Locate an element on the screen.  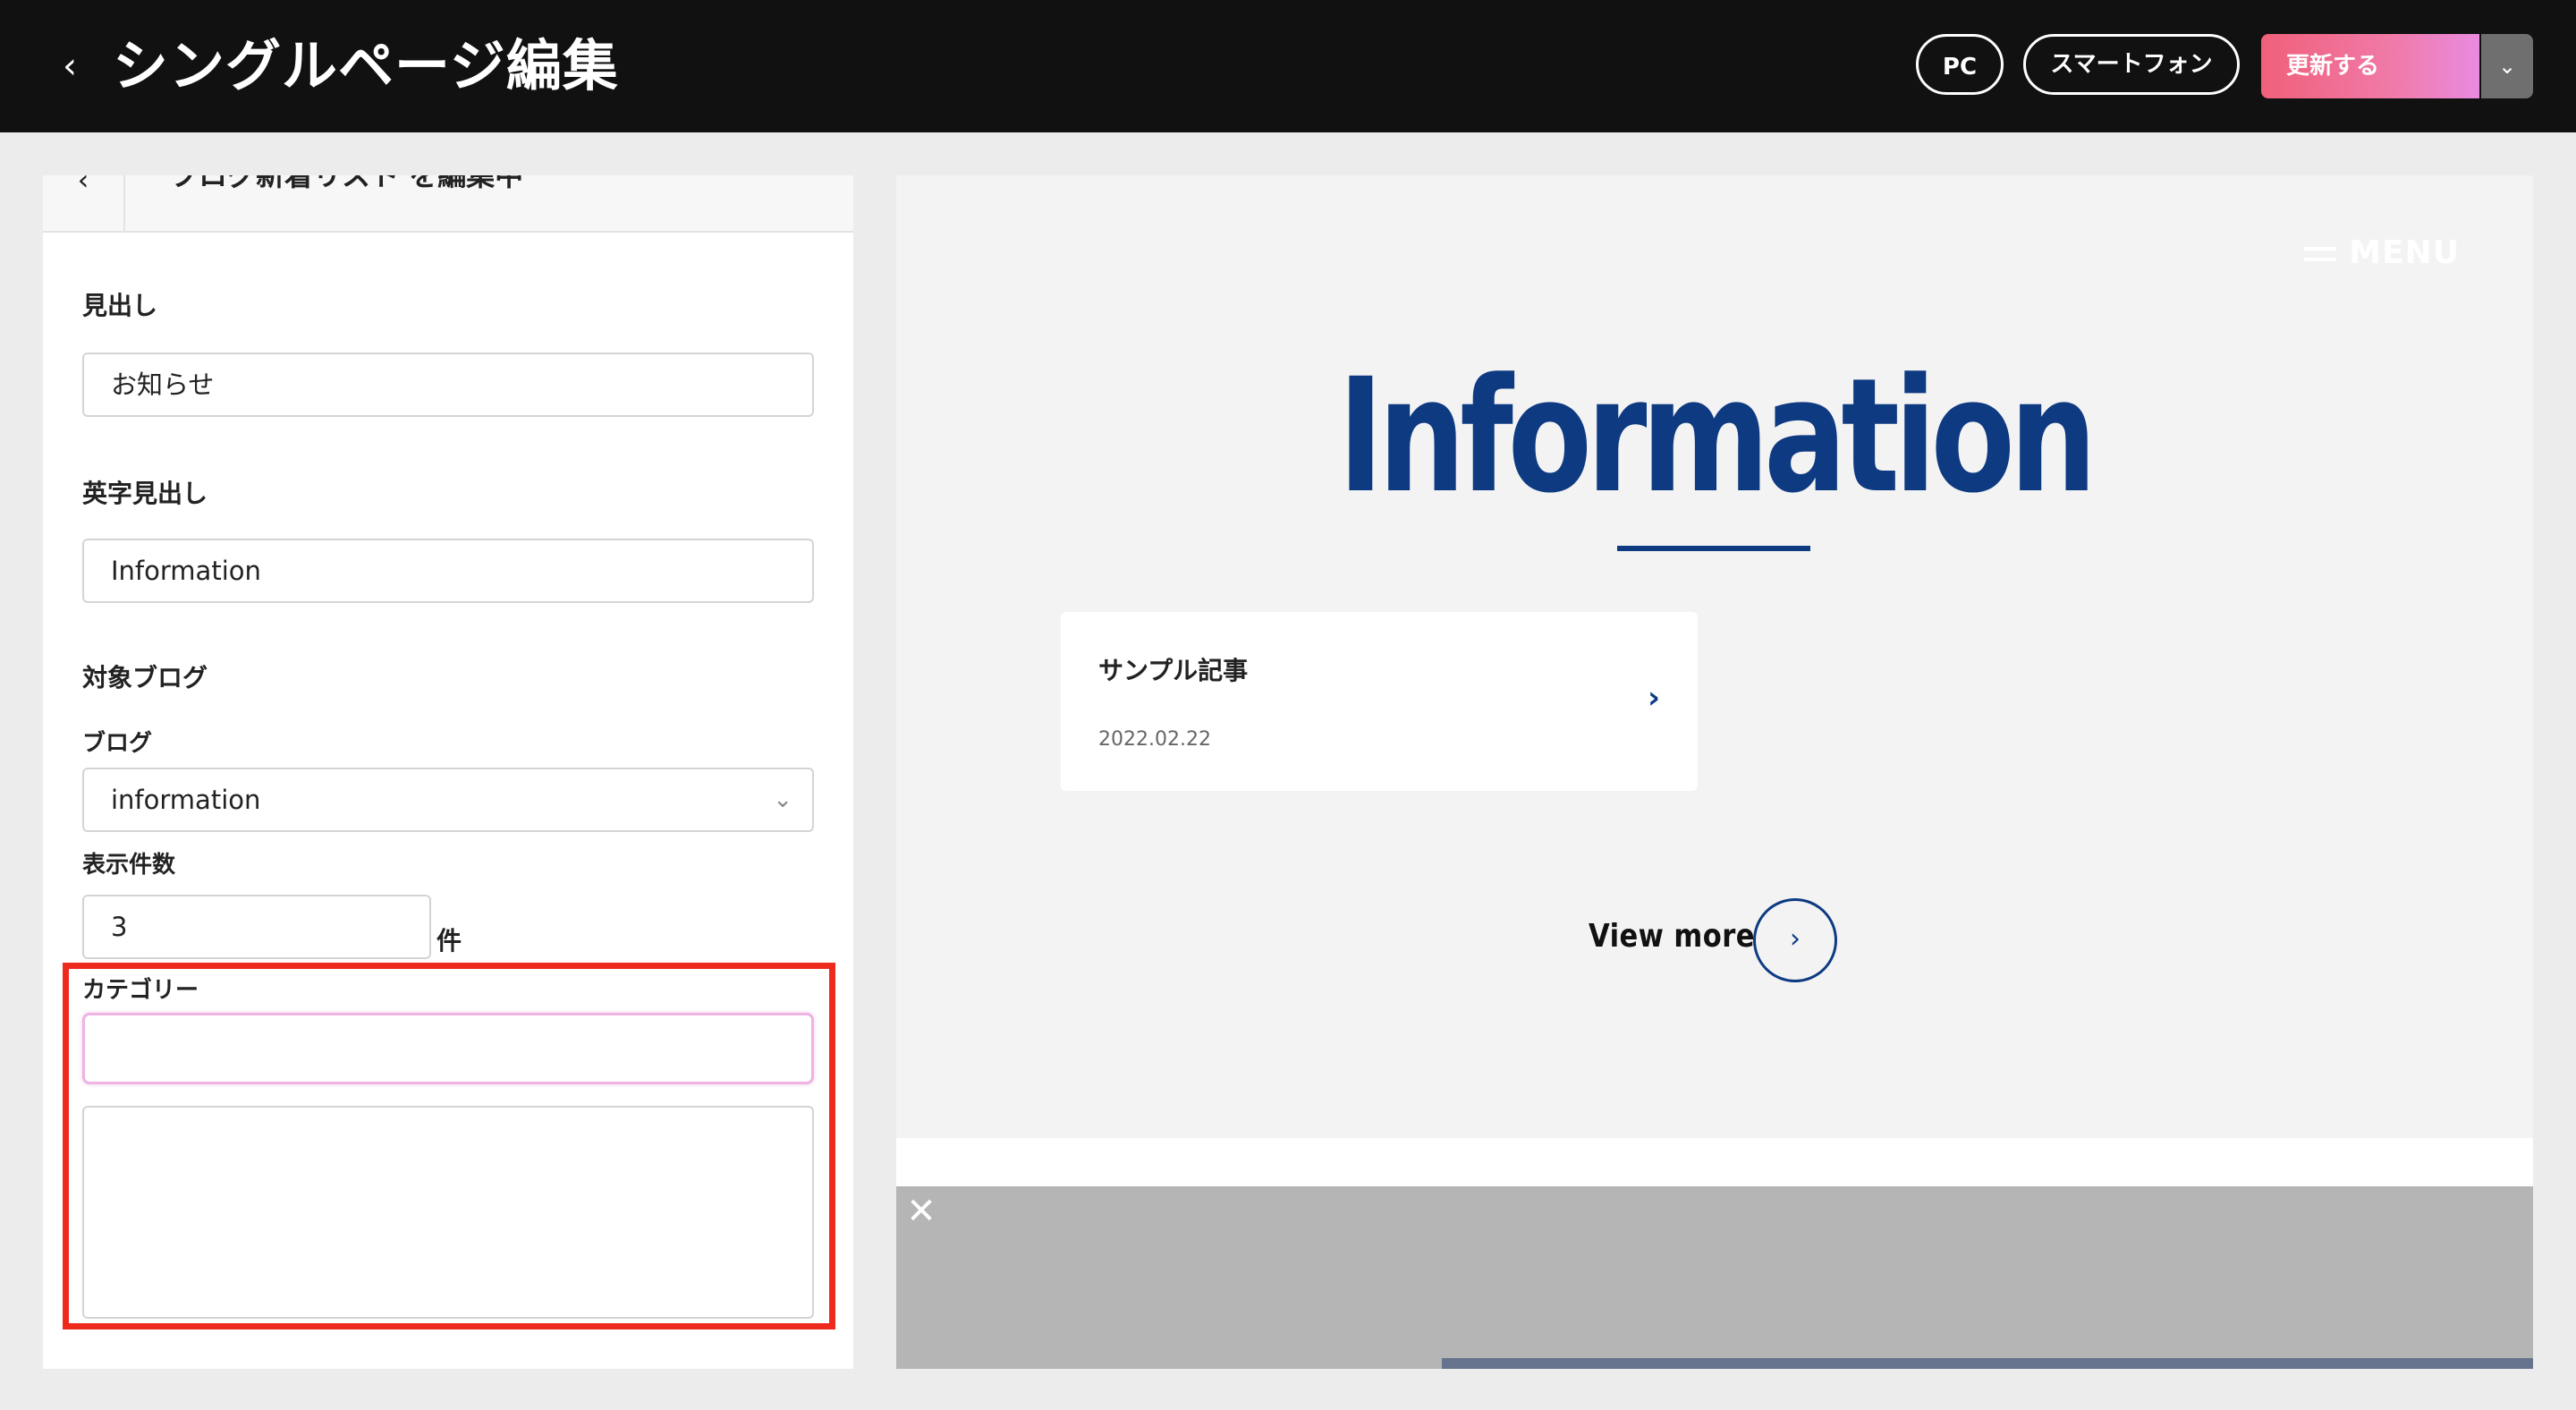
preview-divider is located at coordinates (1714, 1162).